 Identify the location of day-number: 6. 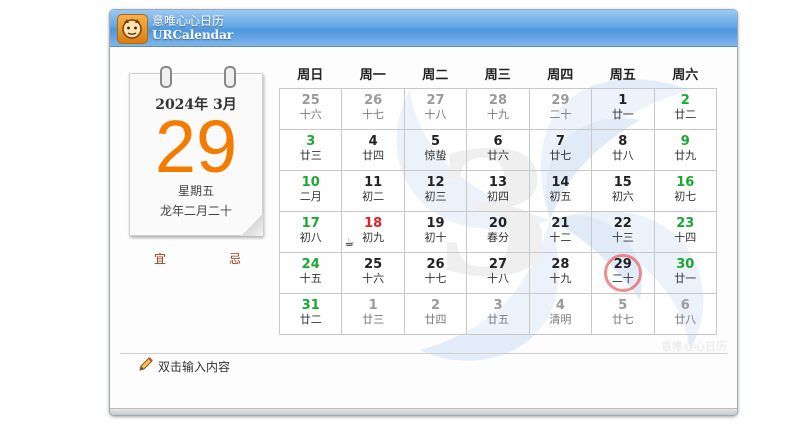
(685, 305).